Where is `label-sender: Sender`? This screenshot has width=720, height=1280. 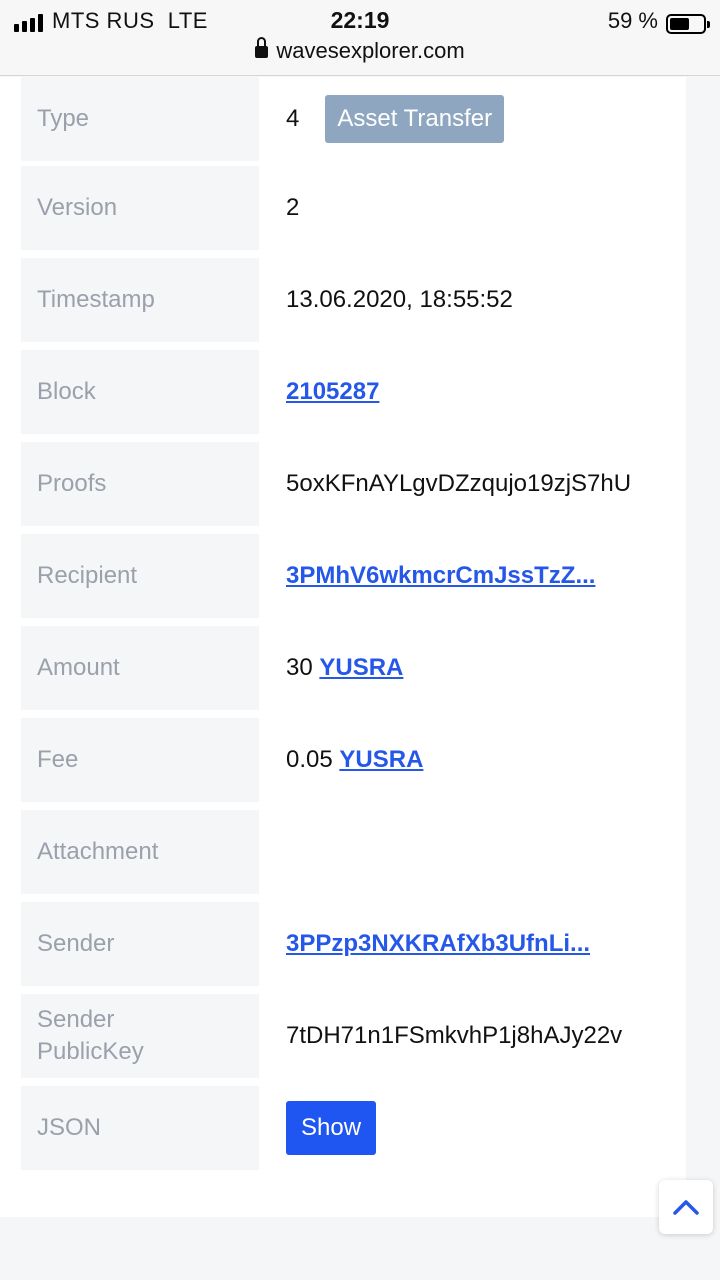
label-sender: Sender is located at coordinates (140, 944).